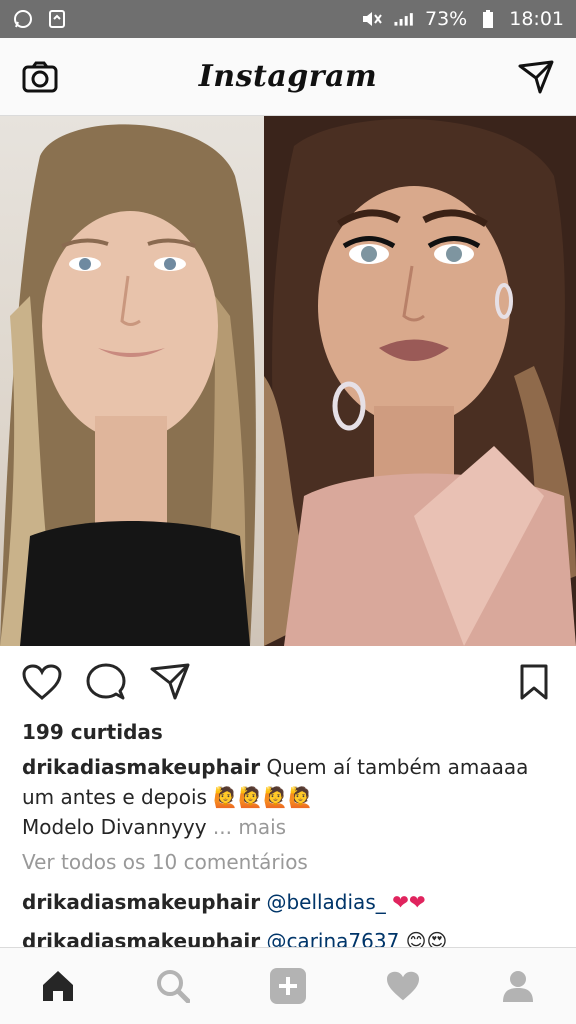 The width and height of the screenshot is (576, 1024). I want to click on more-link: ... mais, so click(249, 827).